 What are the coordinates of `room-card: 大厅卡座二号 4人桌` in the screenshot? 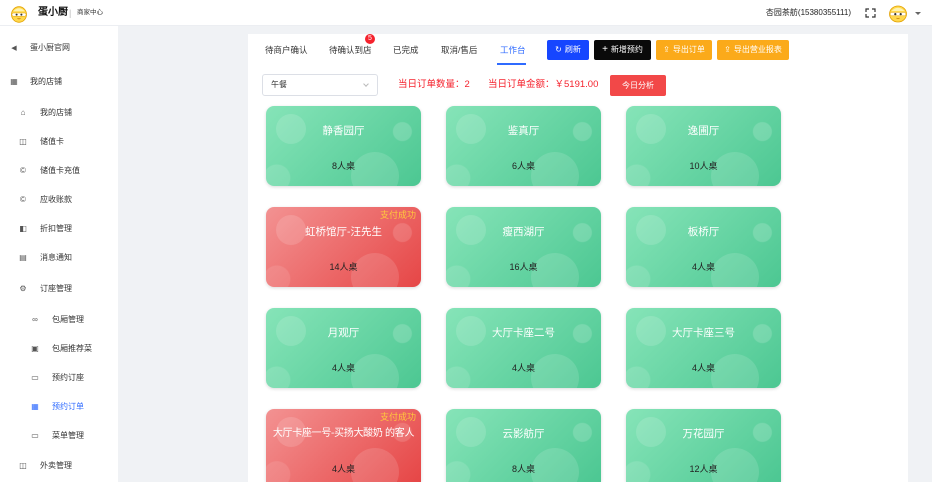 It's located at (523, 348).